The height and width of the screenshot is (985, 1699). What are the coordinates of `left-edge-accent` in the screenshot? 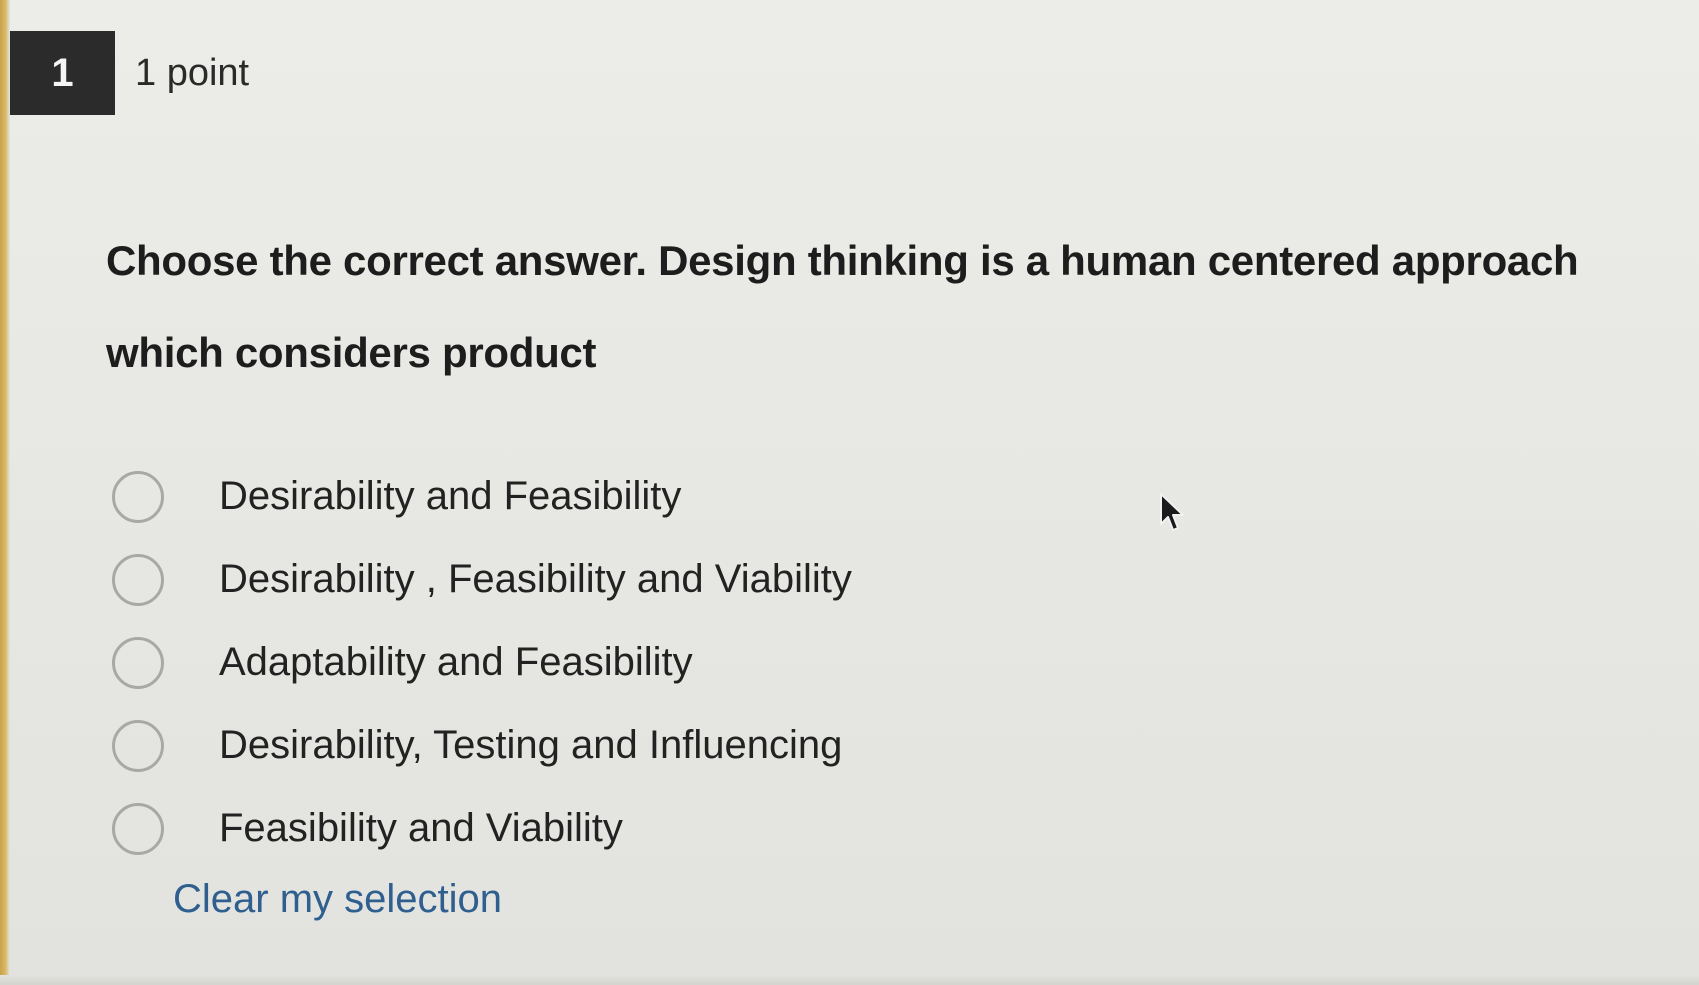 It's located at (5, 492).